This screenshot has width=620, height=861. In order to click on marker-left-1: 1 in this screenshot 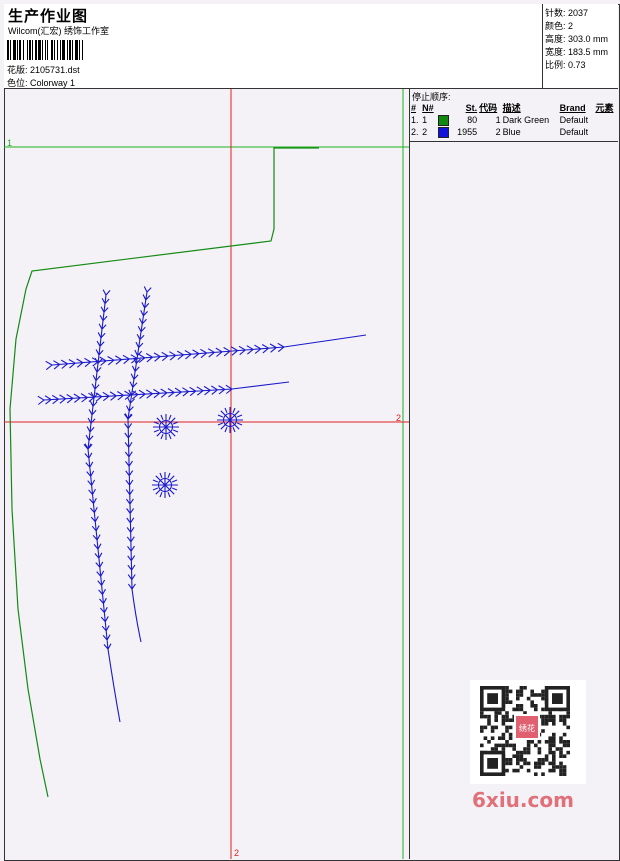, I will do `click(9, 143)`.